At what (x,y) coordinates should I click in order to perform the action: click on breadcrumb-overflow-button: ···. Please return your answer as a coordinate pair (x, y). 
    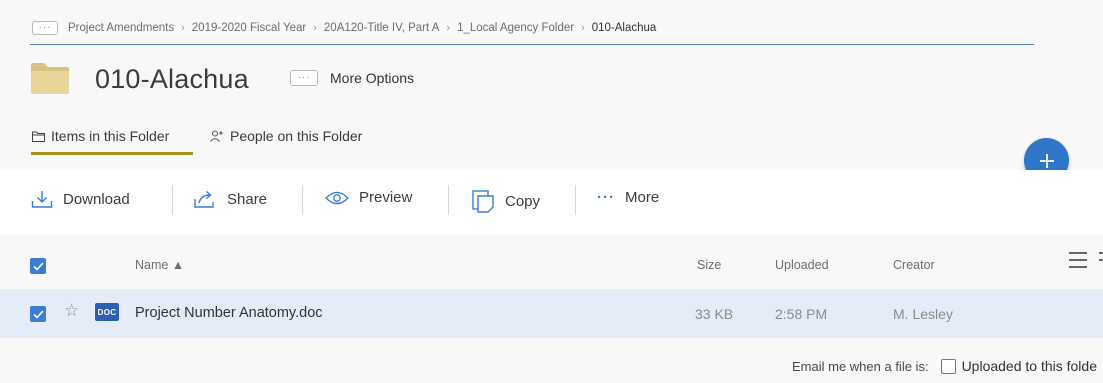
    Looking at the image, I should click on (45, 28).